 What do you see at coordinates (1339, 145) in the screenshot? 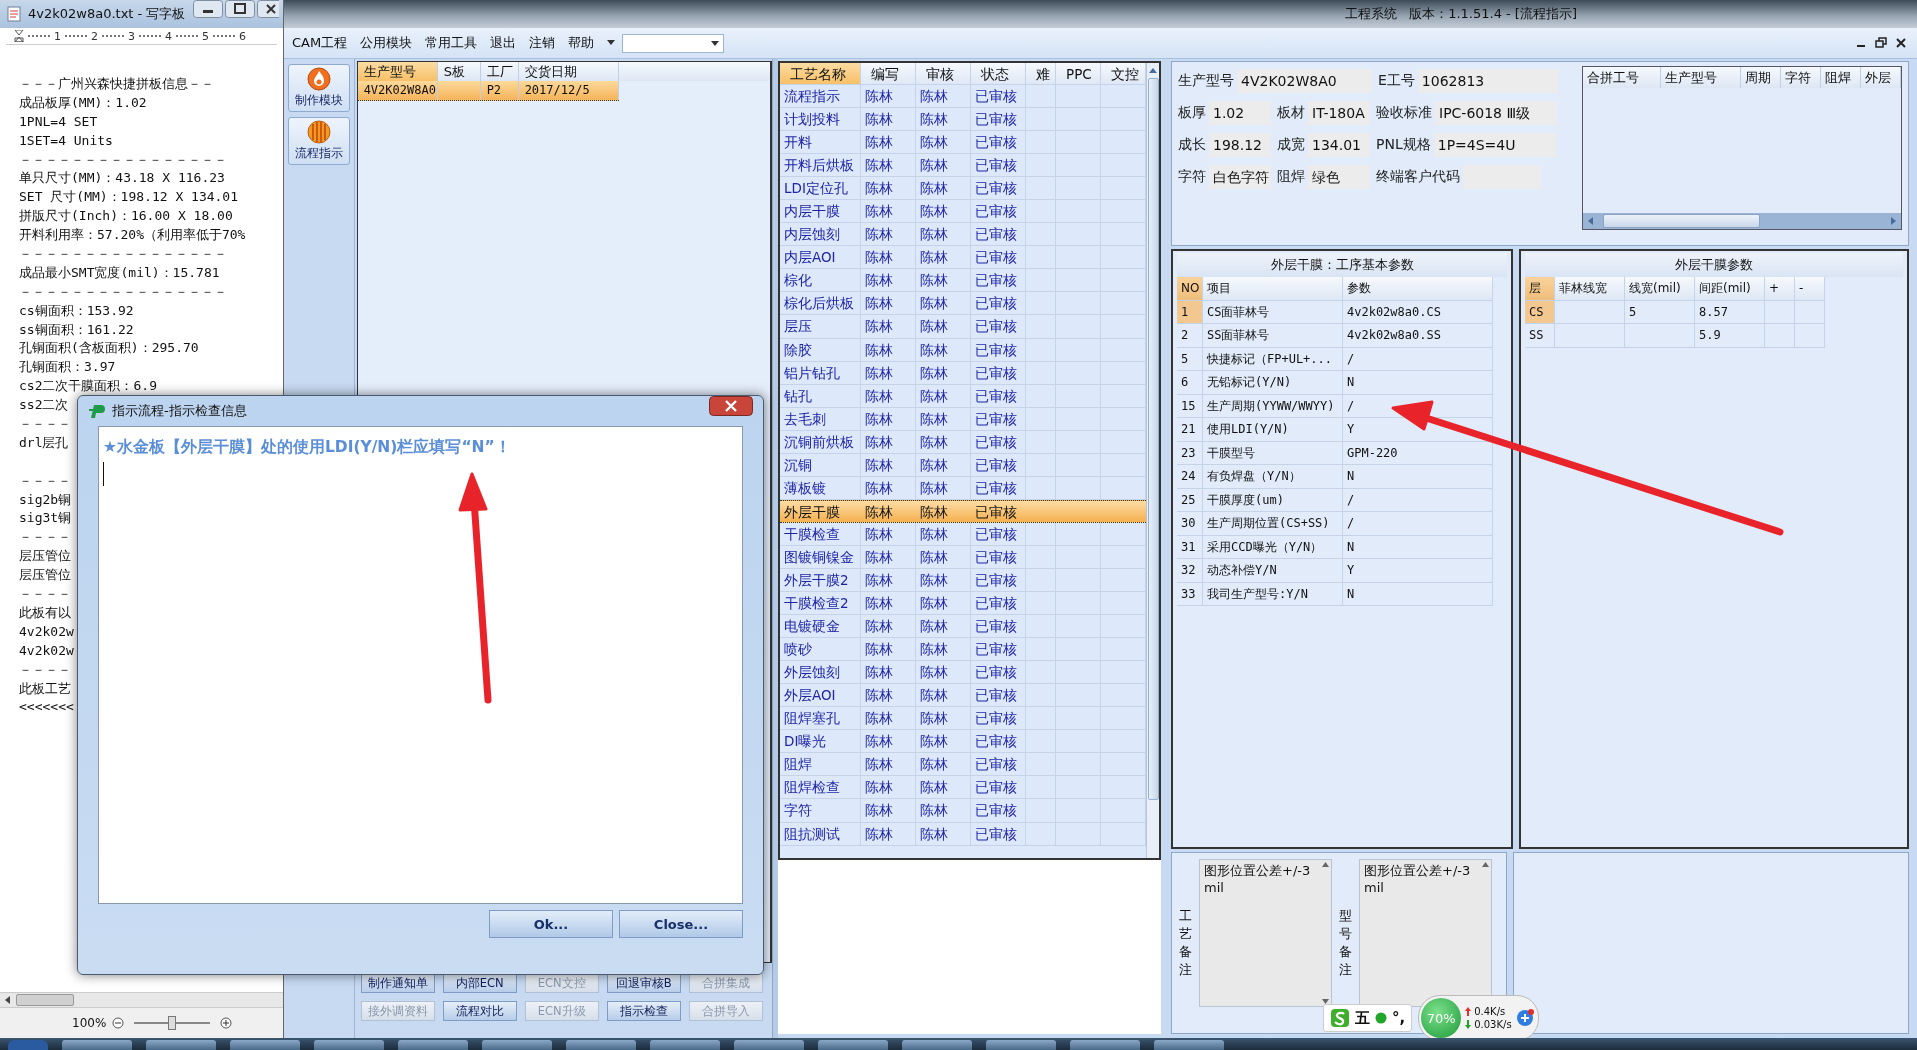
I see `input-field: 134.01` at bounding box center [1339, 145].